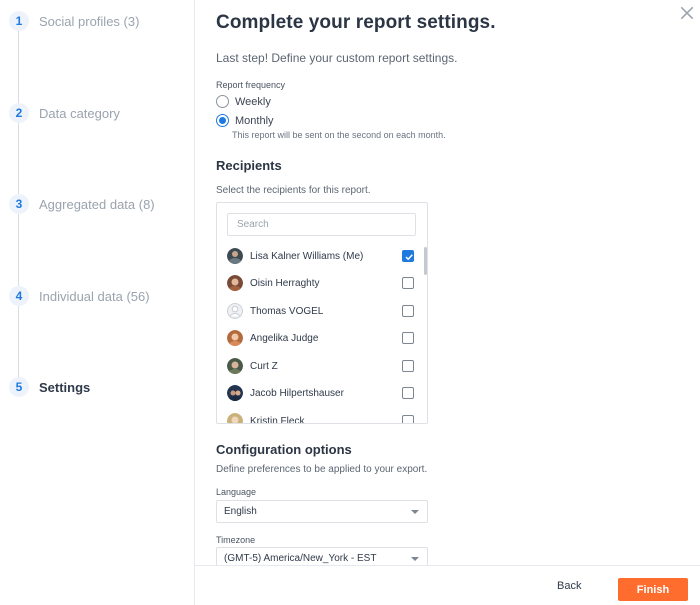  I want to click on step-number: 3, so click(19, 204).